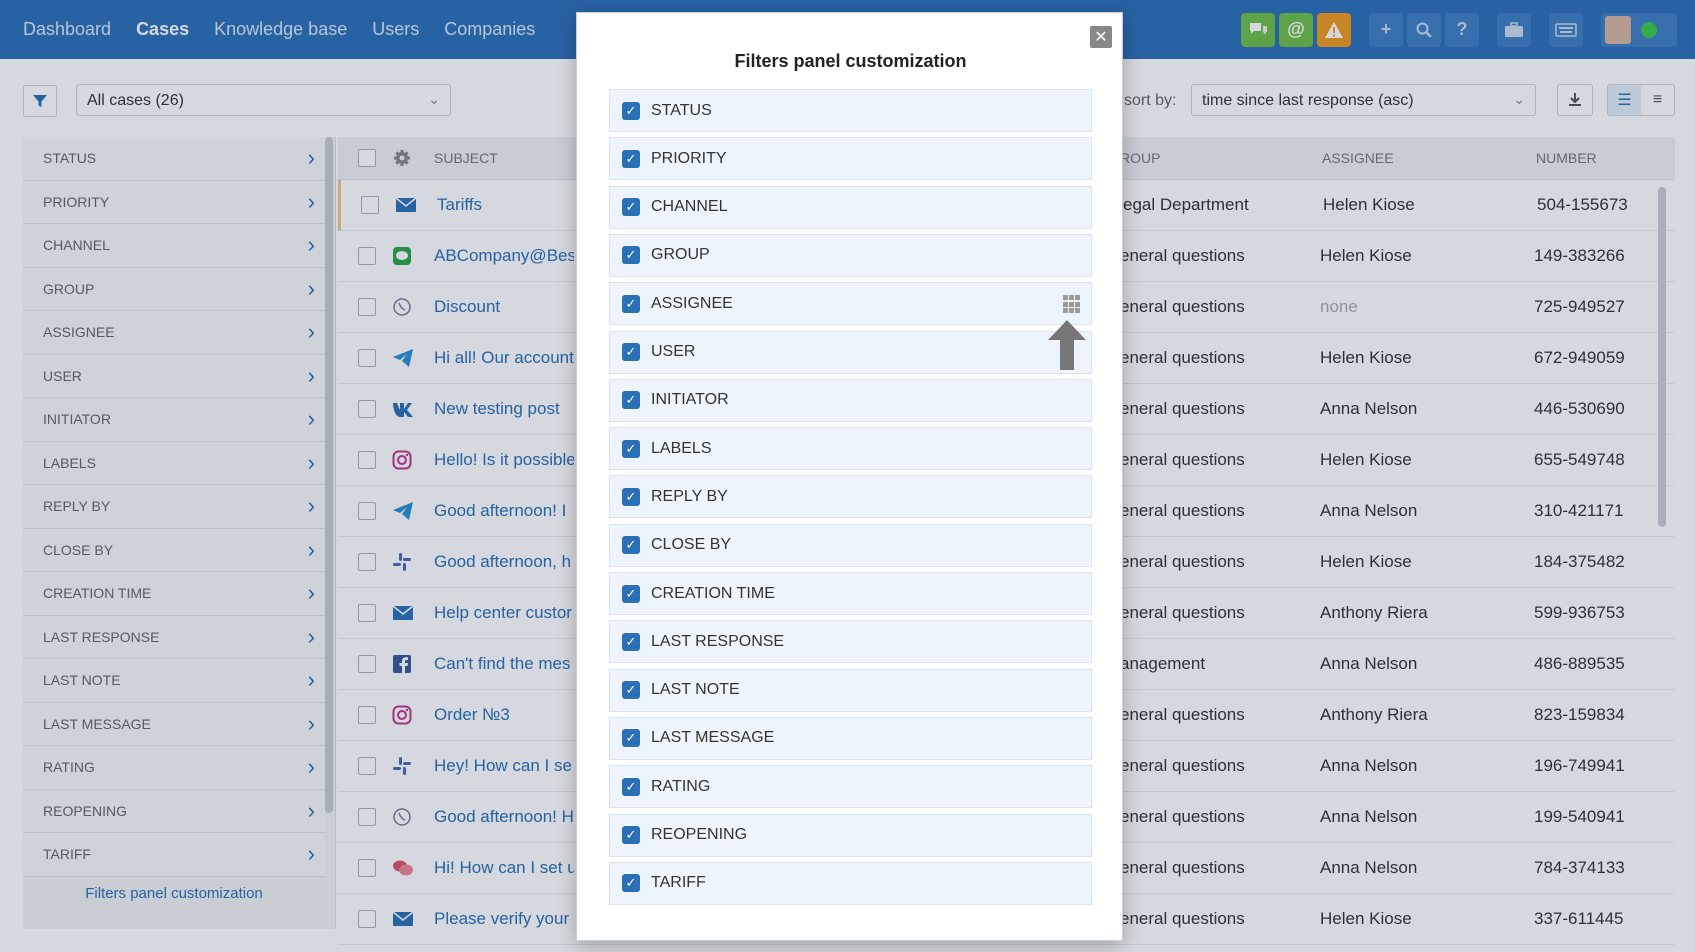 This screenshot has width=1695, height=952. I want to click on modal-option-close-by: ✓ CLOSE BY, so click(850, 545).